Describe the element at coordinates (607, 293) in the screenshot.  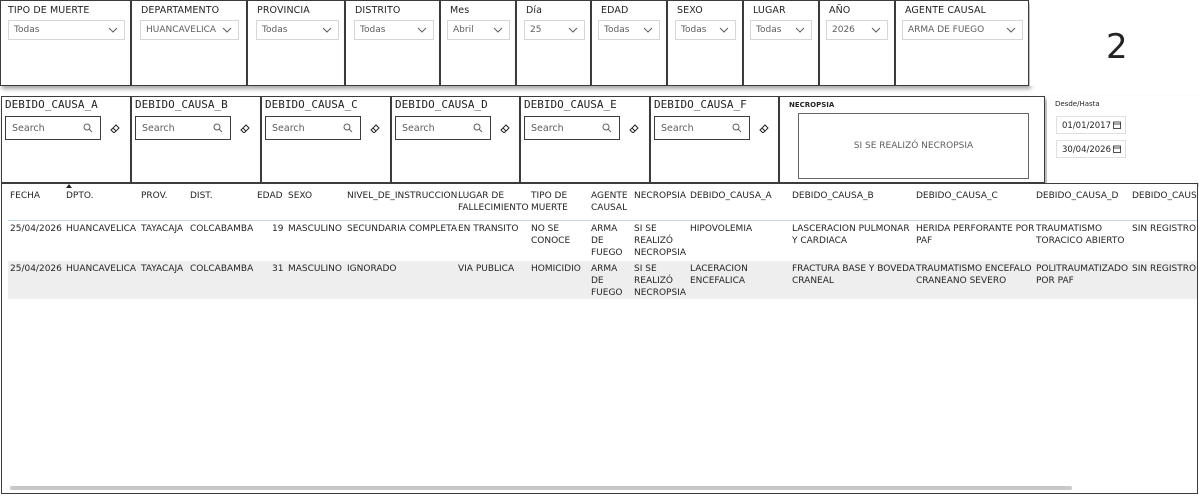
I see `cell-agente-line3: FUEGO` at that location.